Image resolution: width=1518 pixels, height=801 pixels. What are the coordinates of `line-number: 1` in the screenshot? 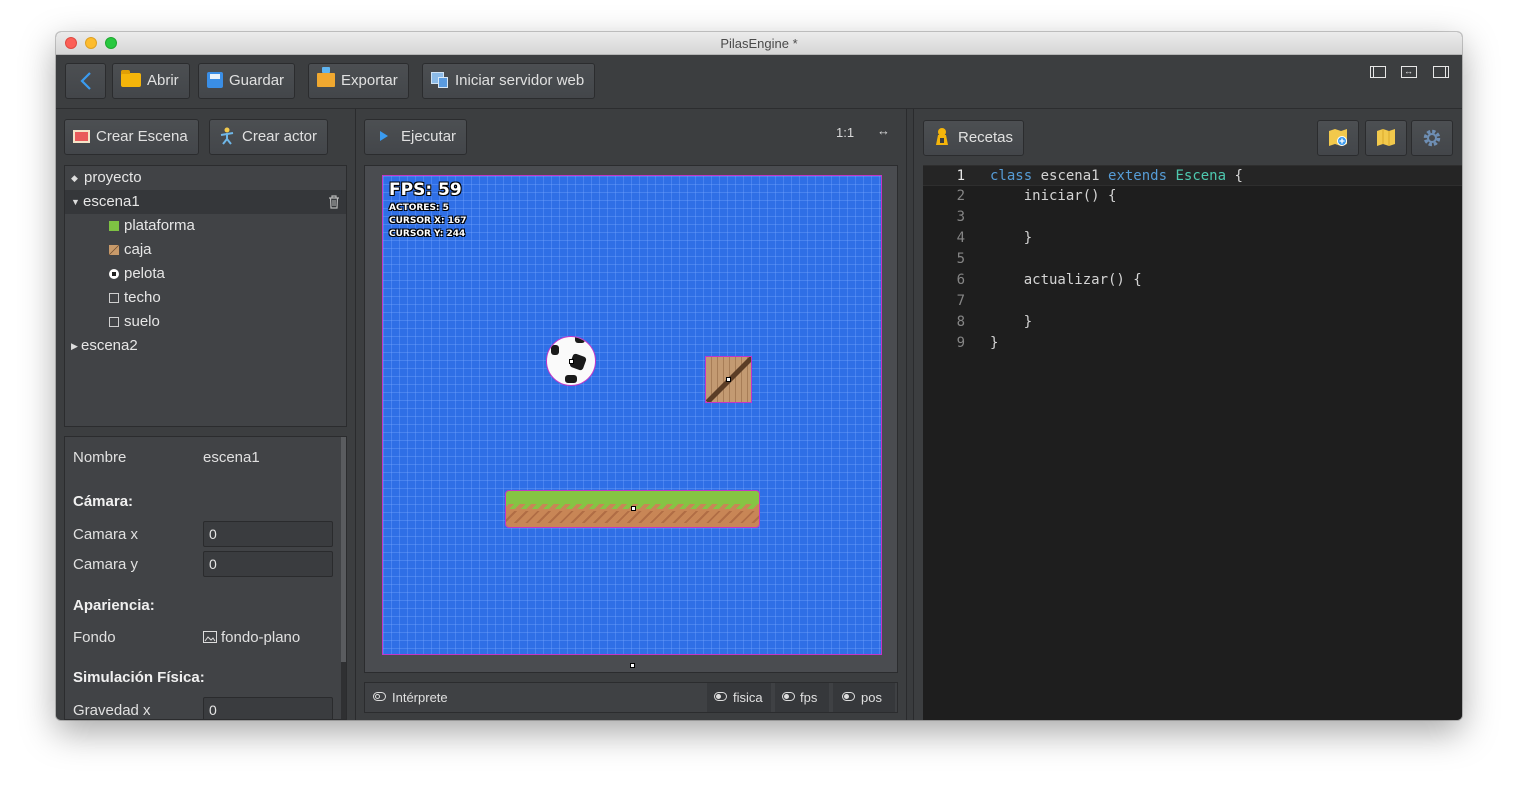 It's located at (960, 176).